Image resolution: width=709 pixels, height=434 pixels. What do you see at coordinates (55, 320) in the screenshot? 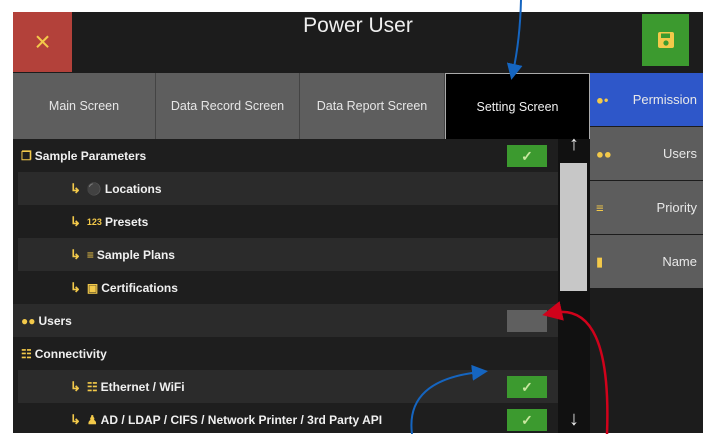
I see `permission-label: Users` at bounding box center [55, 320].